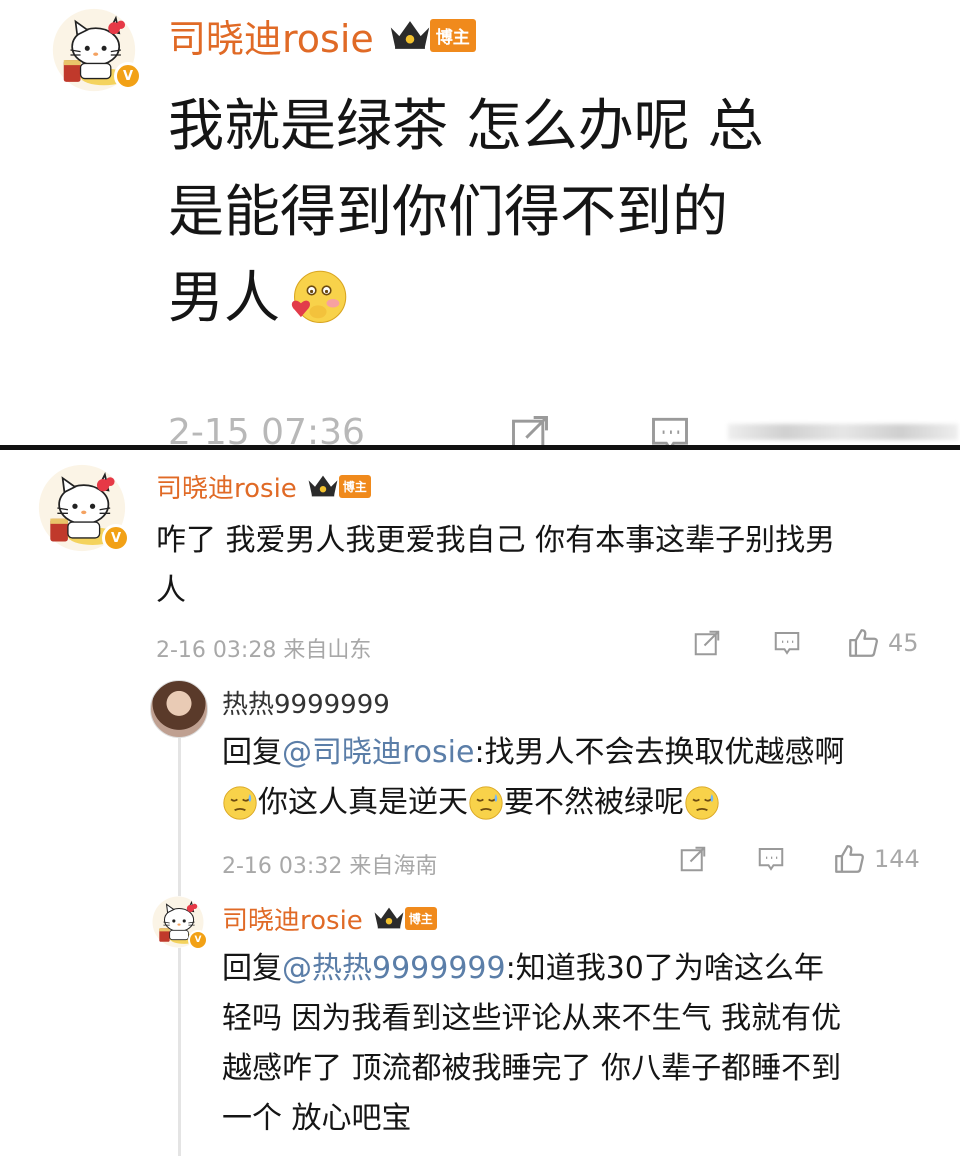  Describe the element at coordinates (179, 709) in the screenshot. I see `reply1-author-avatar` at that location.